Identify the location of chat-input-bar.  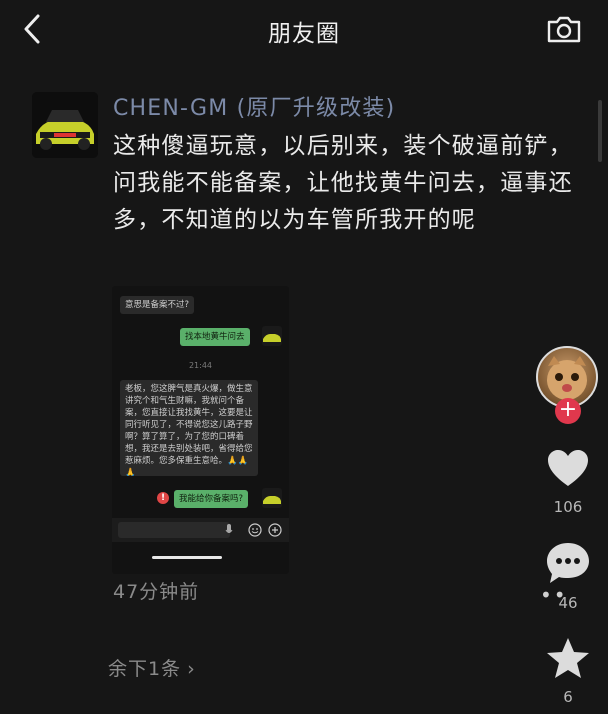
(200, 530).